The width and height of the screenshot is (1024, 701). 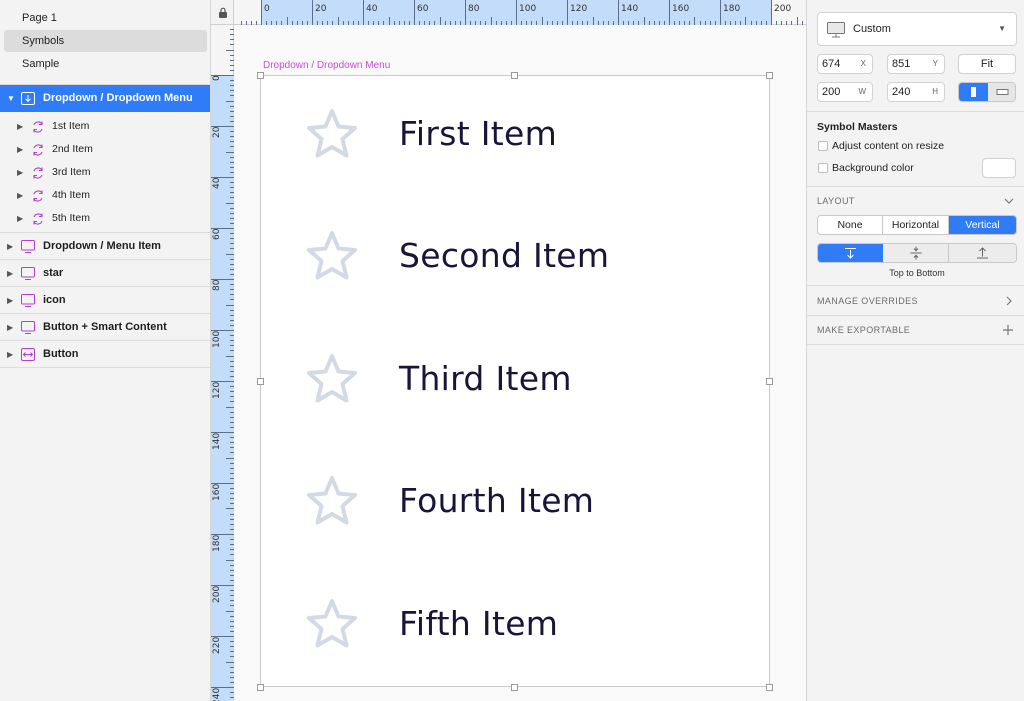 I want to click on item-label: Third Item, so click(x=485, y=378).